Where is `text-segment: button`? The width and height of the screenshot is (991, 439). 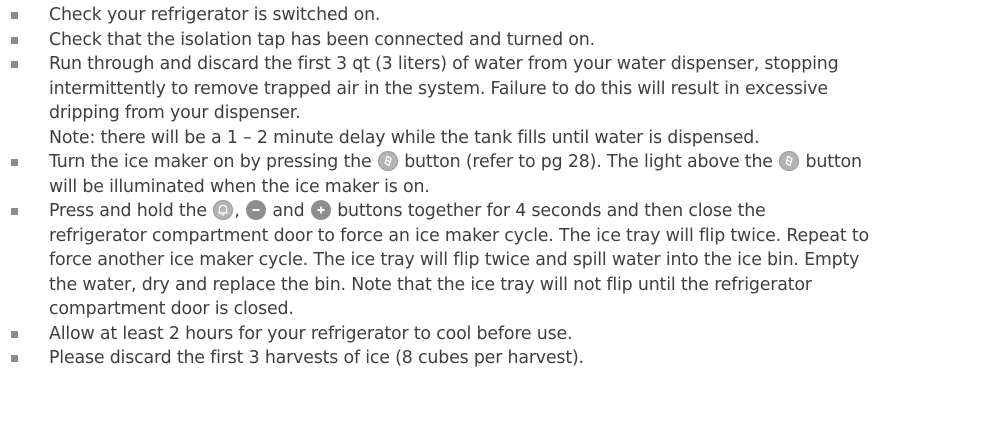 text-segment: button is located at coordinates (831, 162).